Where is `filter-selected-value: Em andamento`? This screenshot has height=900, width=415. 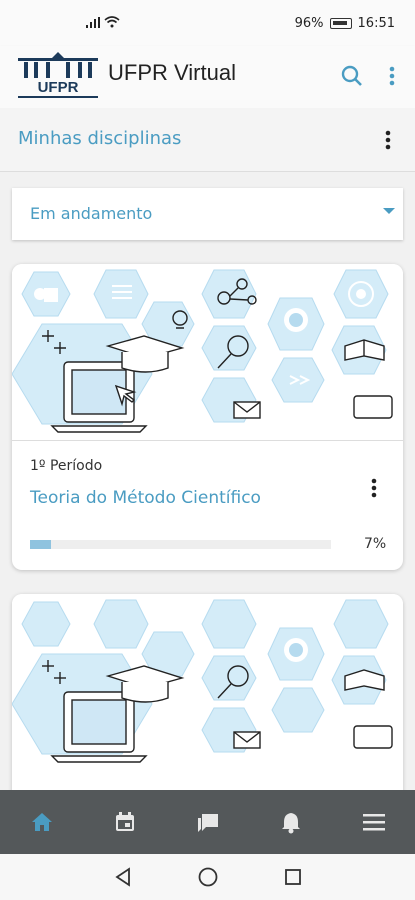 filter-selected-value: Em andamento is located at coordinates (91, 213).